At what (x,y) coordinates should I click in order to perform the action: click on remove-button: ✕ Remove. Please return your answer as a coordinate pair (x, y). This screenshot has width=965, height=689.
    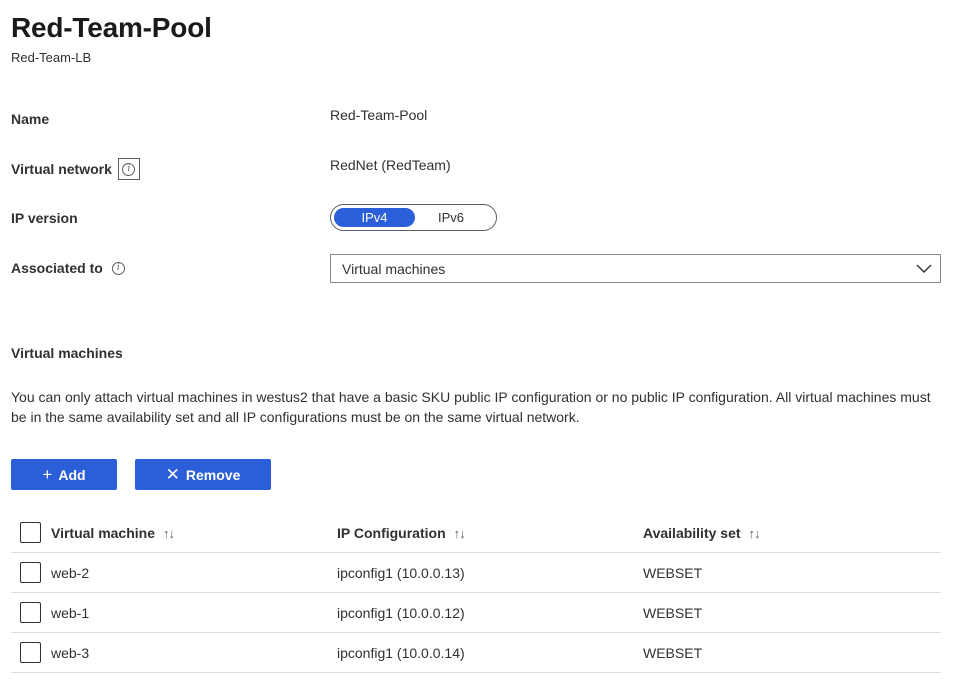
    Looking at the image, I should click on (203, 474).